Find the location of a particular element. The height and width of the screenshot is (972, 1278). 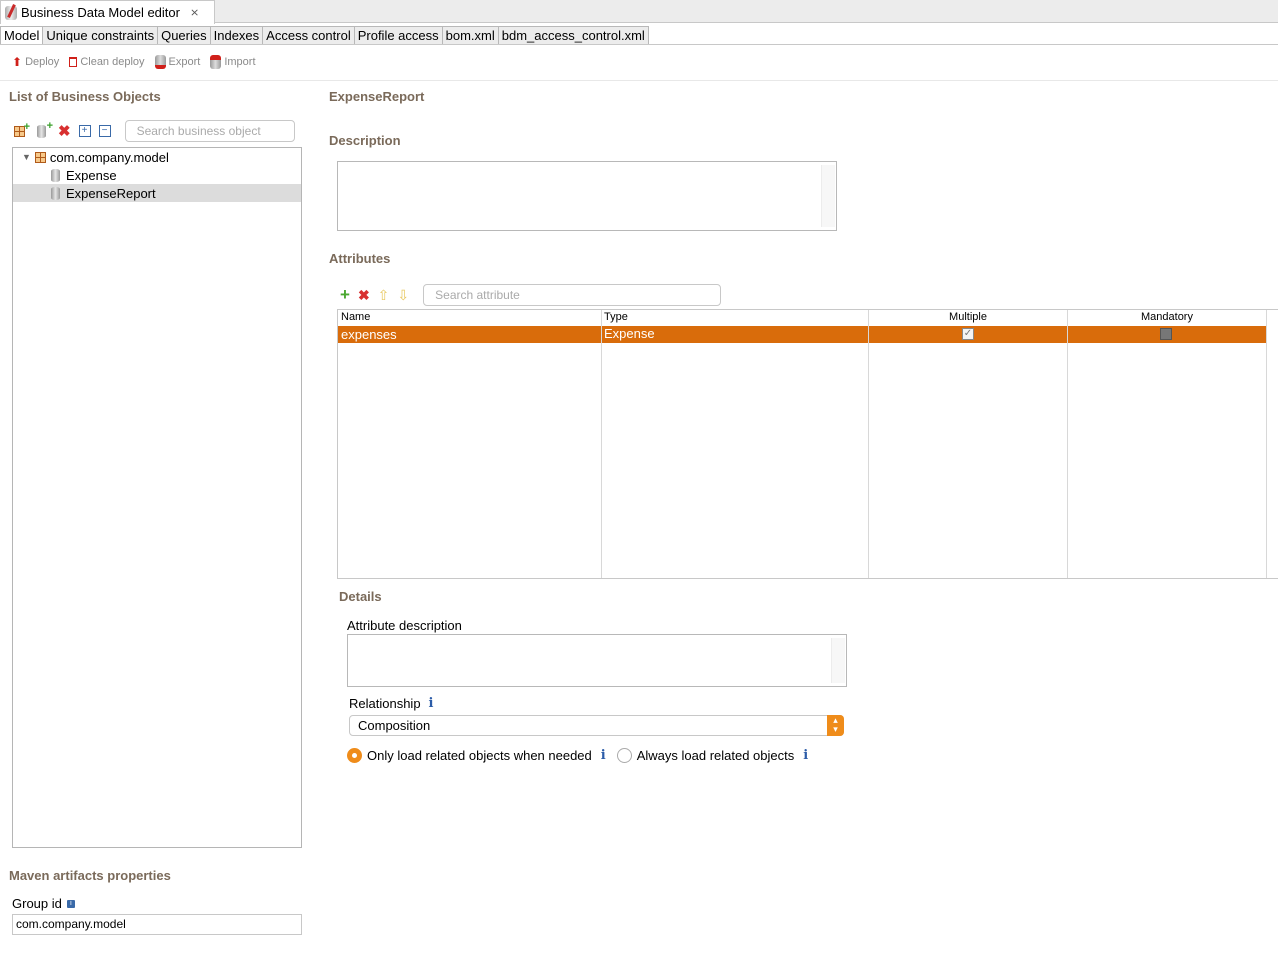

delete-icon: ✖ is located at coordinates (64, 131).